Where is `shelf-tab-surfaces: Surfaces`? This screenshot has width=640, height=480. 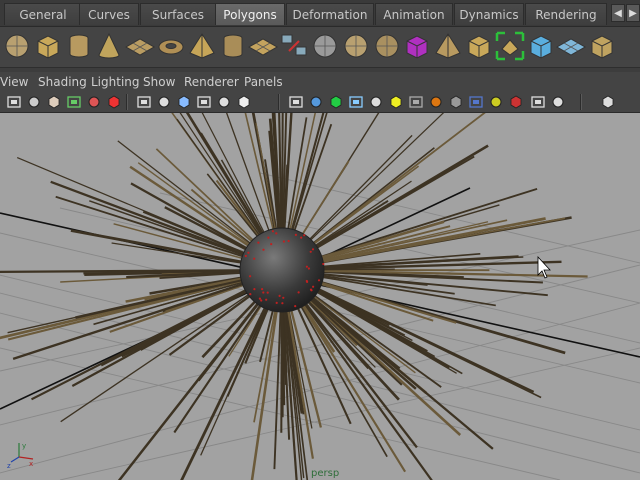
shelf-tab-surfaces: Surfaces is located at coordinates (178, 14).